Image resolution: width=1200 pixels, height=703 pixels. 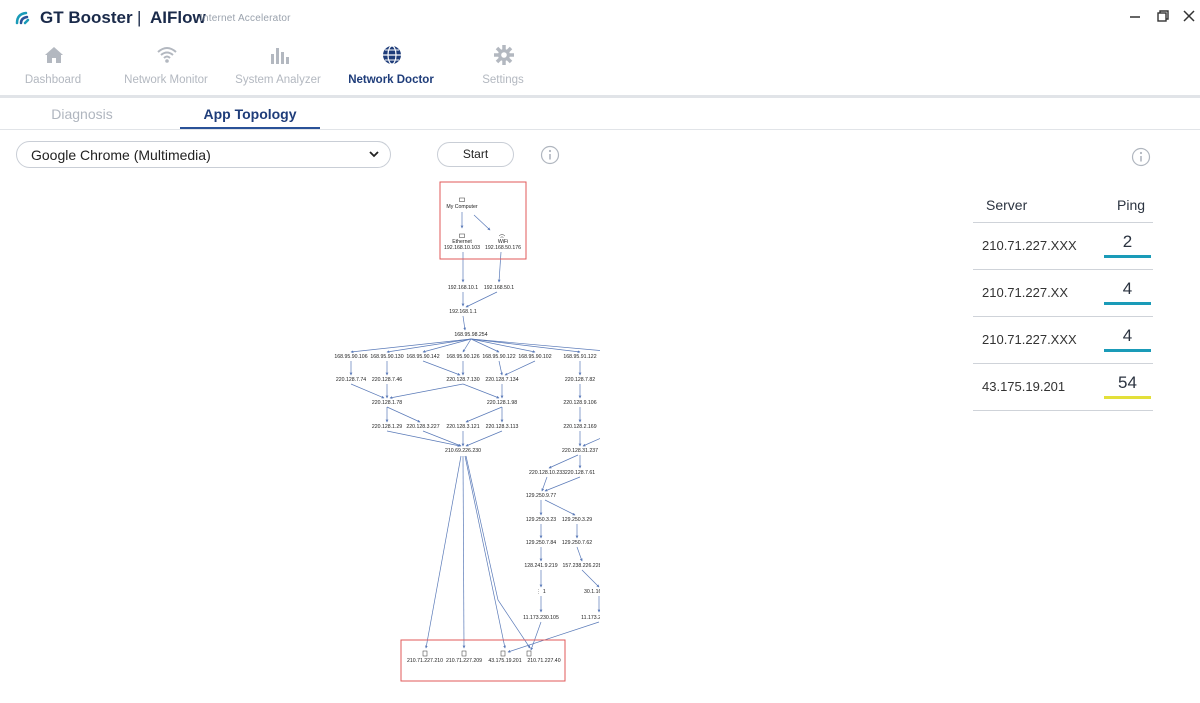 What do you see at coordinates (464, 661) in the screenshot?
I see `server-ip: 210.71.227.209` at bounding box center [464, 661].